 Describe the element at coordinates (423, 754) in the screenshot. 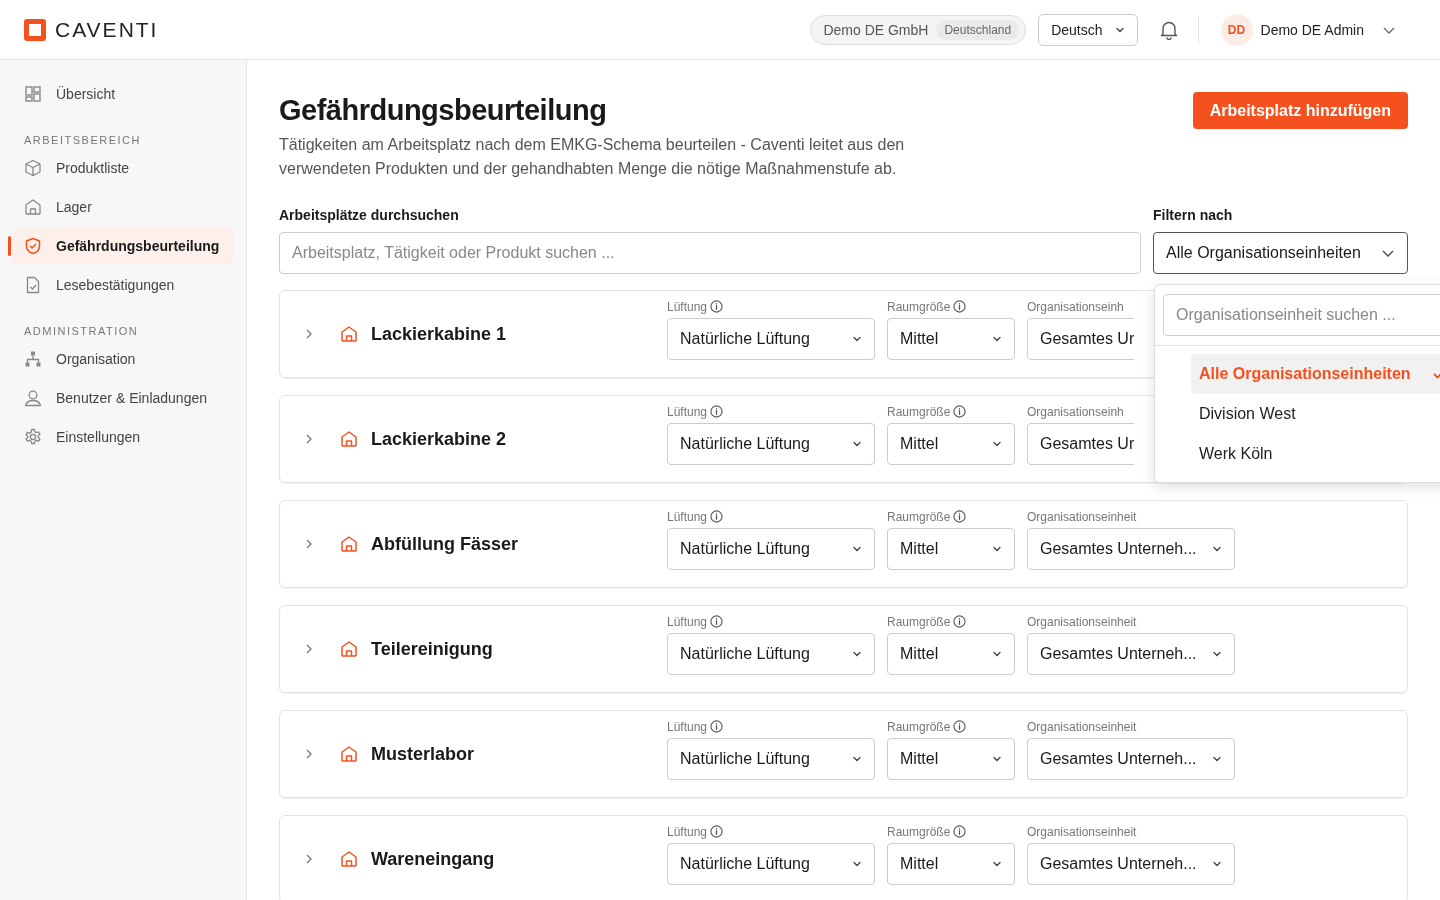

I see `workplace-name: Musterlabor` at that location.